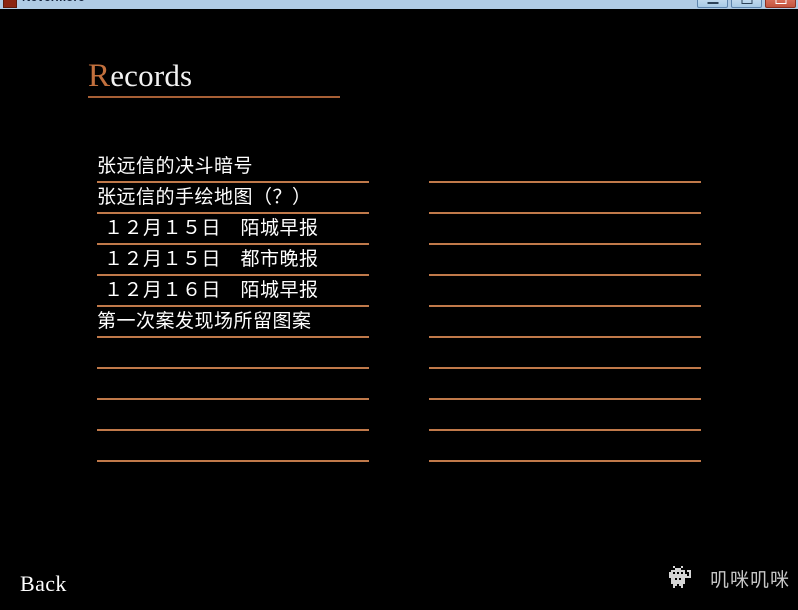  I want to click on window-controls, so click(746, 4).